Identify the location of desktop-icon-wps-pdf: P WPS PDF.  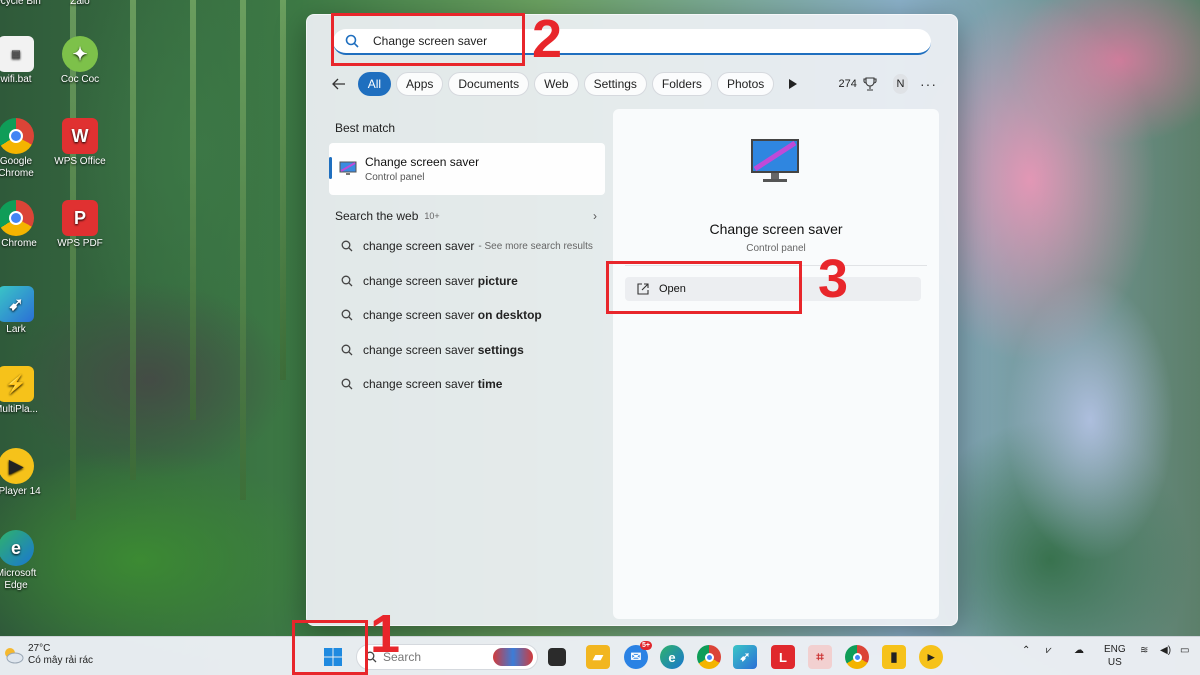
(80, 225).